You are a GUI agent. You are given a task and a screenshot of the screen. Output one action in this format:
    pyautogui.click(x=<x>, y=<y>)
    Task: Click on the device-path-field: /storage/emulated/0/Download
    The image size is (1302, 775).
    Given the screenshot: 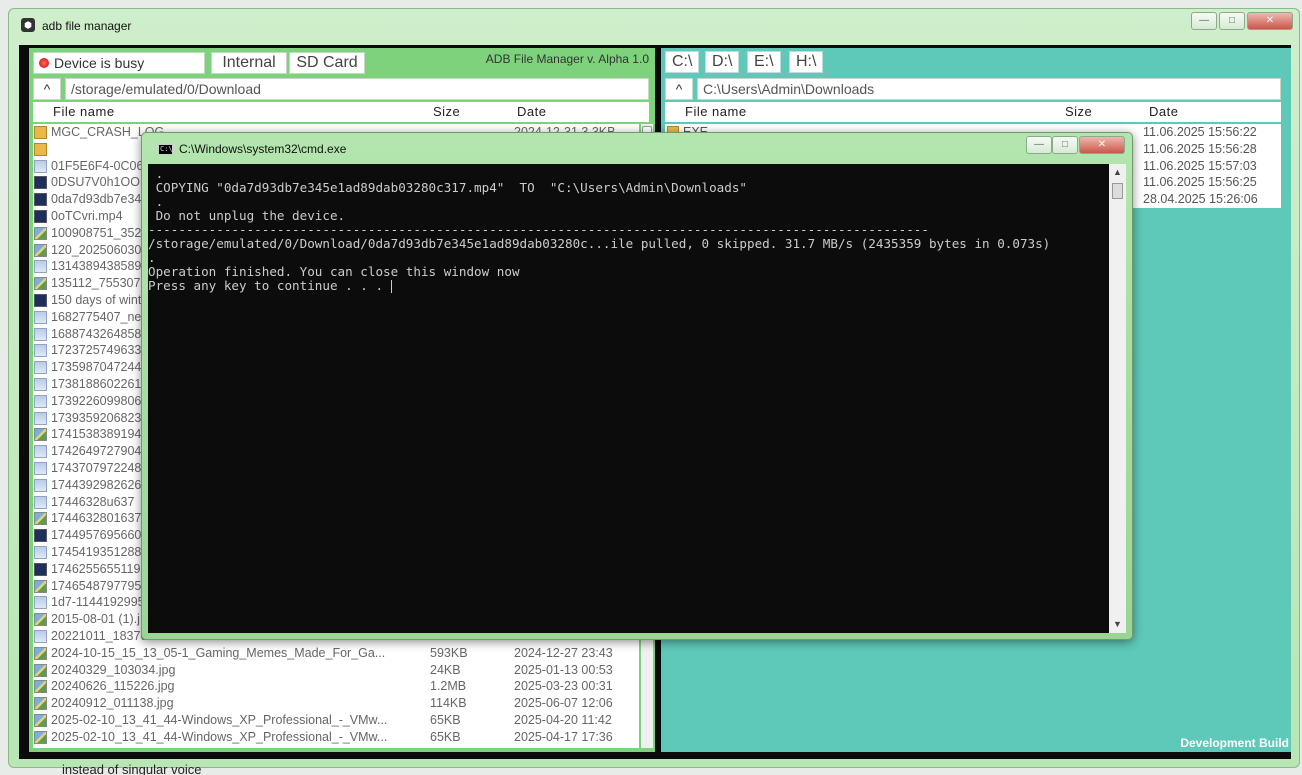 What is the action you would take?
    pyautogui.click(x=357, y=89)
    